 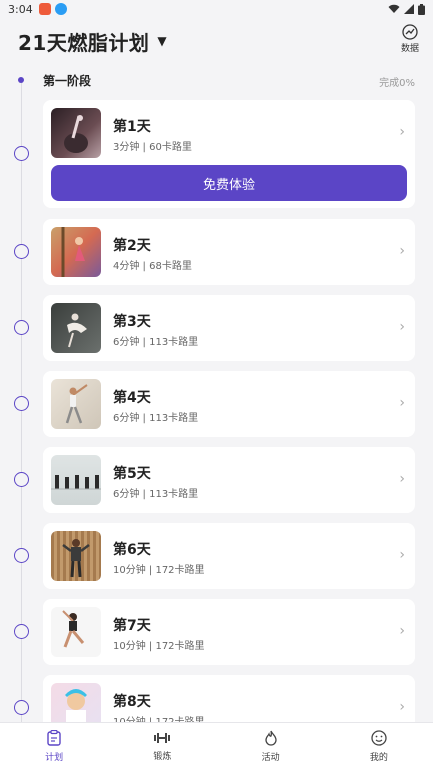 What do you see at coordinates (54, 758) in the screenshot?
I see `tab-label: 计划` at bounding box center [54, 758].